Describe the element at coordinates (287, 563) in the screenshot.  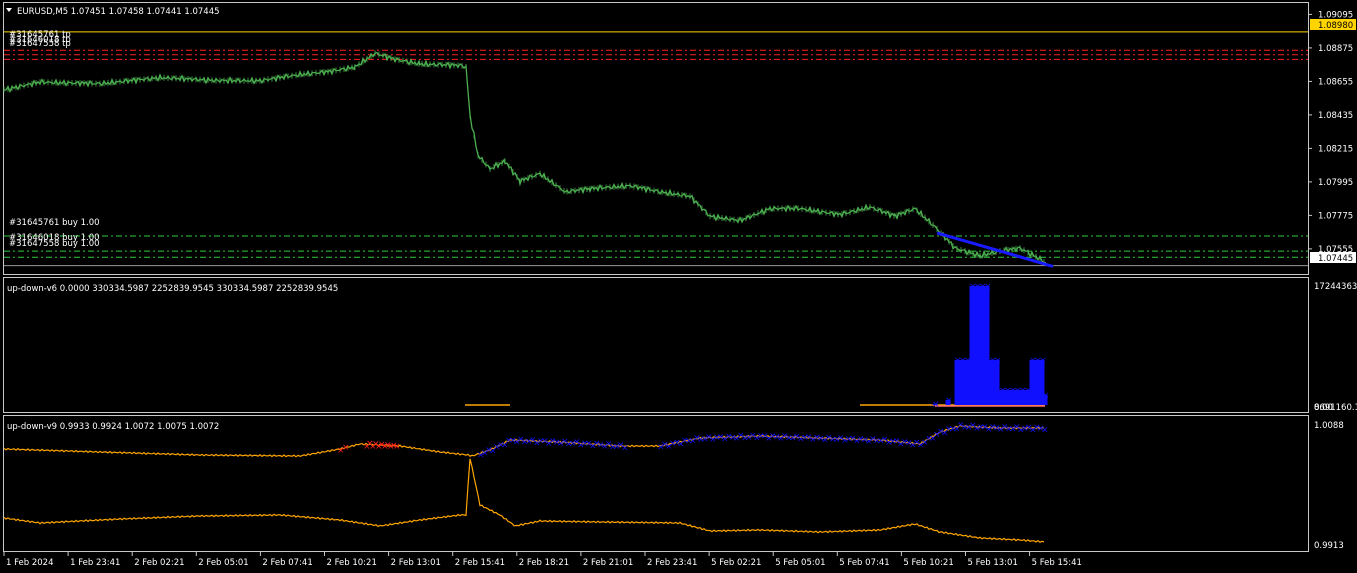
I see `time-tick-label: 2 Feb 07:41` at that location.